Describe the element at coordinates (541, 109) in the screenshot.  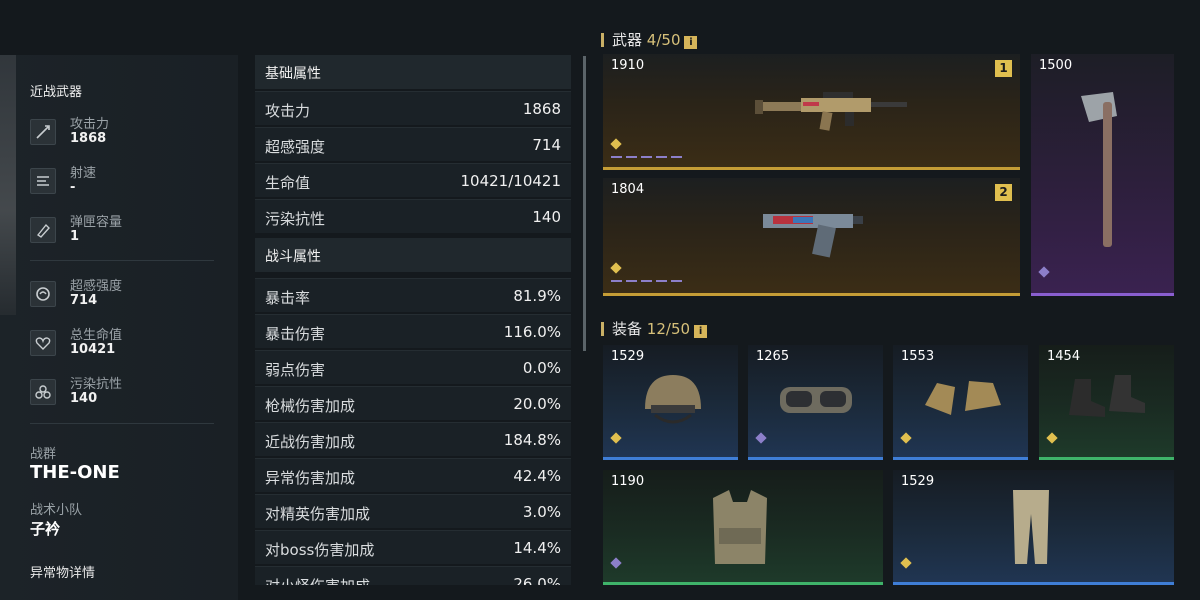
I see `row-value: 1868` at that location.